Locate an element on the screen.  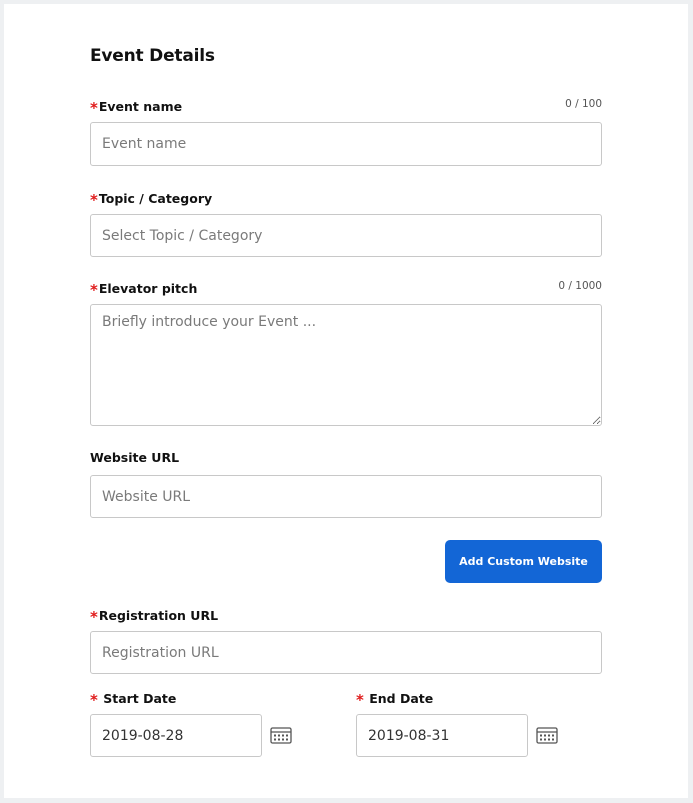
section-title: Event Details is located at coordinates (152, 56).